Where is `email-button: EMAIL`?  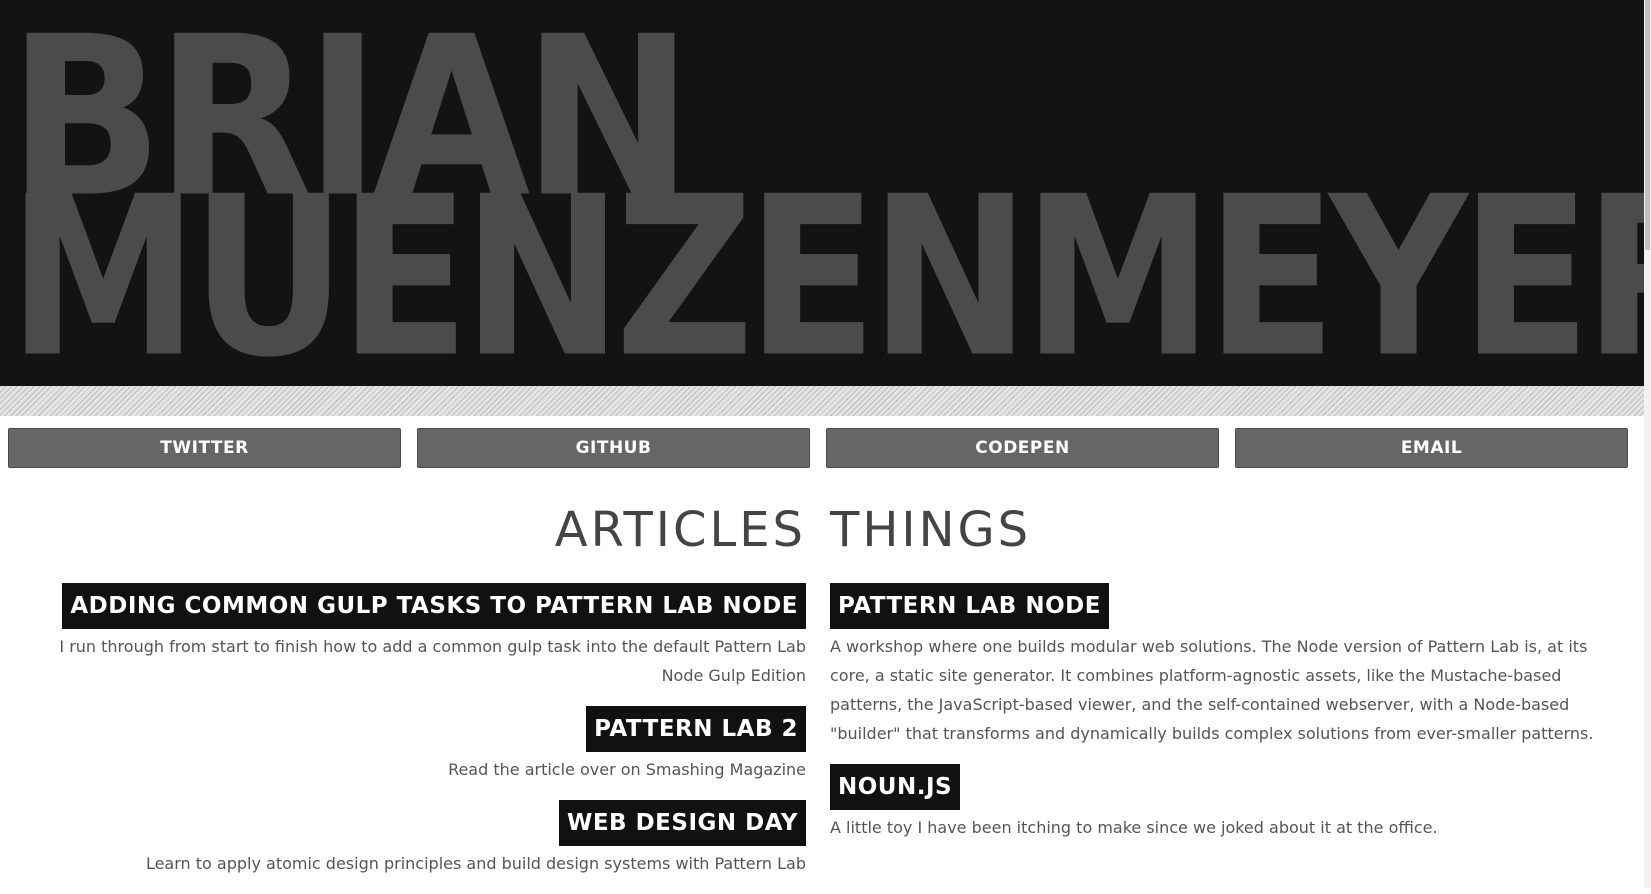
email-button: EMAIL is located at coordinates (1431, 448).